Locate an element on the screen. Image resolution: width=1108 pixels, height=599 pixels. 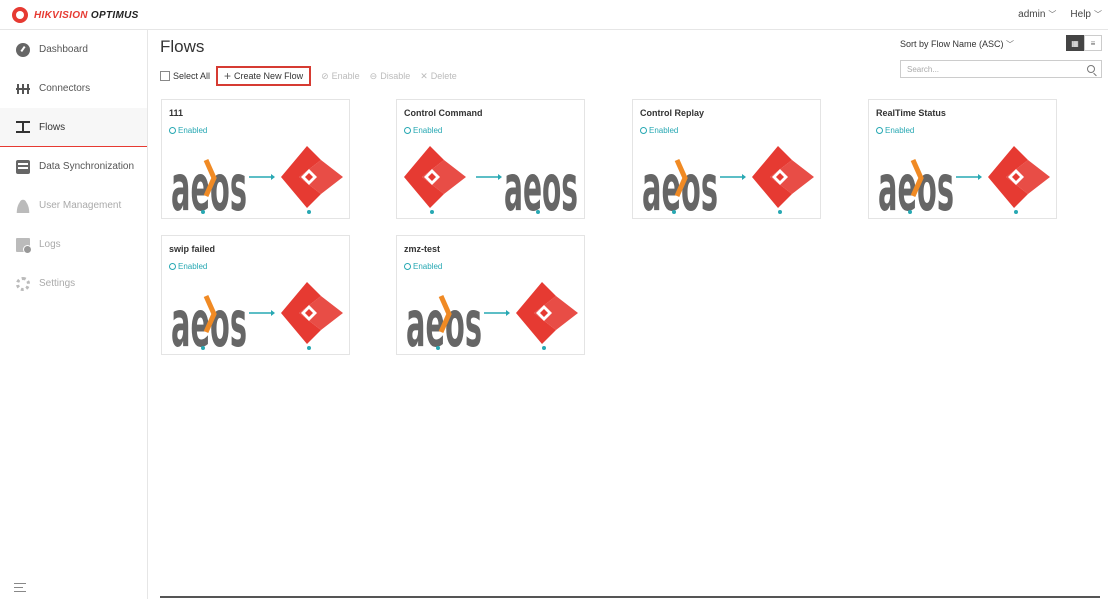
sync-icon is located at coordinates (23, 166).